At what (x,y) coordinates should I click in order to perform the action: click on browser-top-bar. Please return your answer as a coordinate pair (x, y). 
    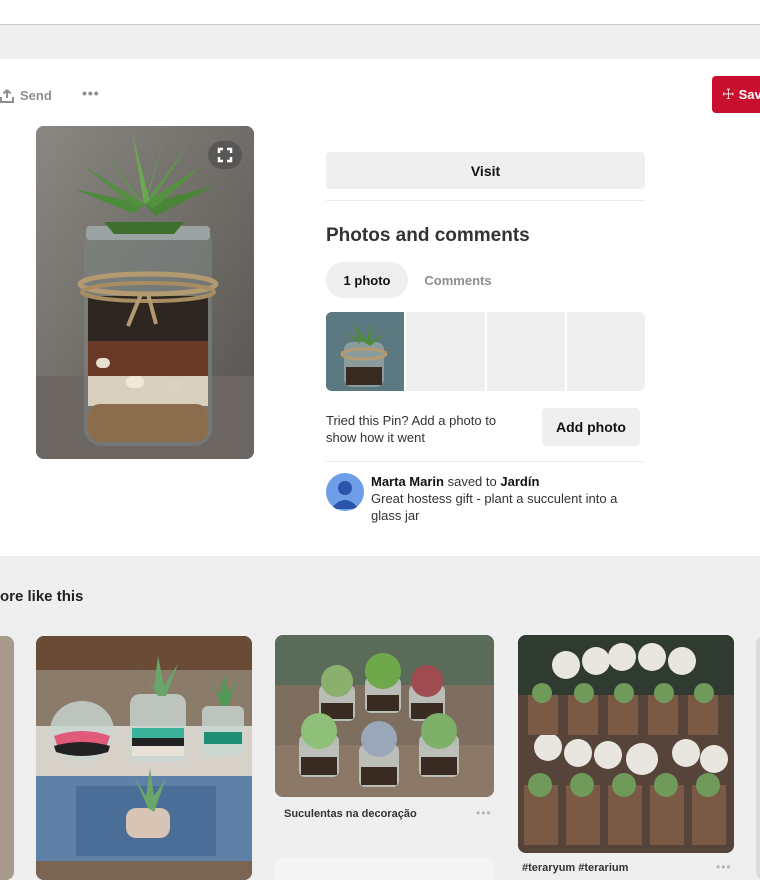
    Looking at the image, I should click on (380, 12).